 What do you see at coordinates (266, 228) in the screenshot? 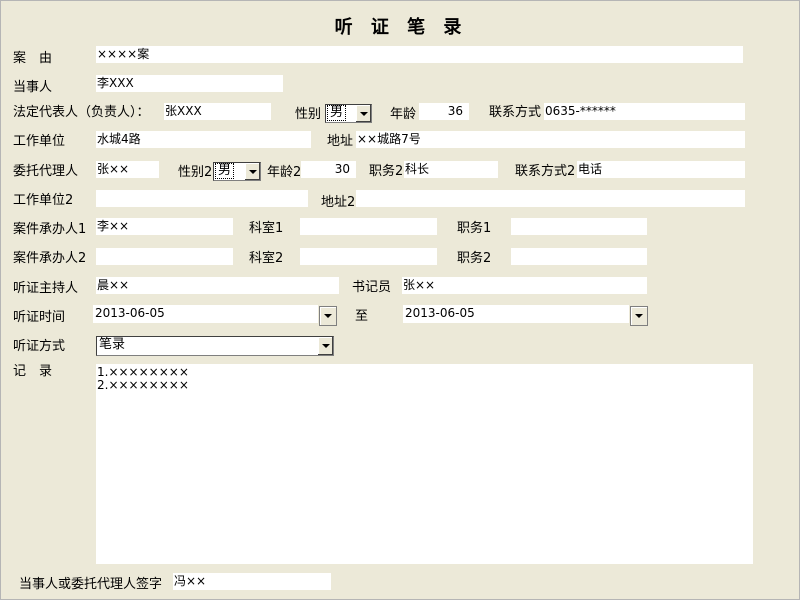
I see `handler1-dept-label: 科室1` at bounding box center [266, 228].